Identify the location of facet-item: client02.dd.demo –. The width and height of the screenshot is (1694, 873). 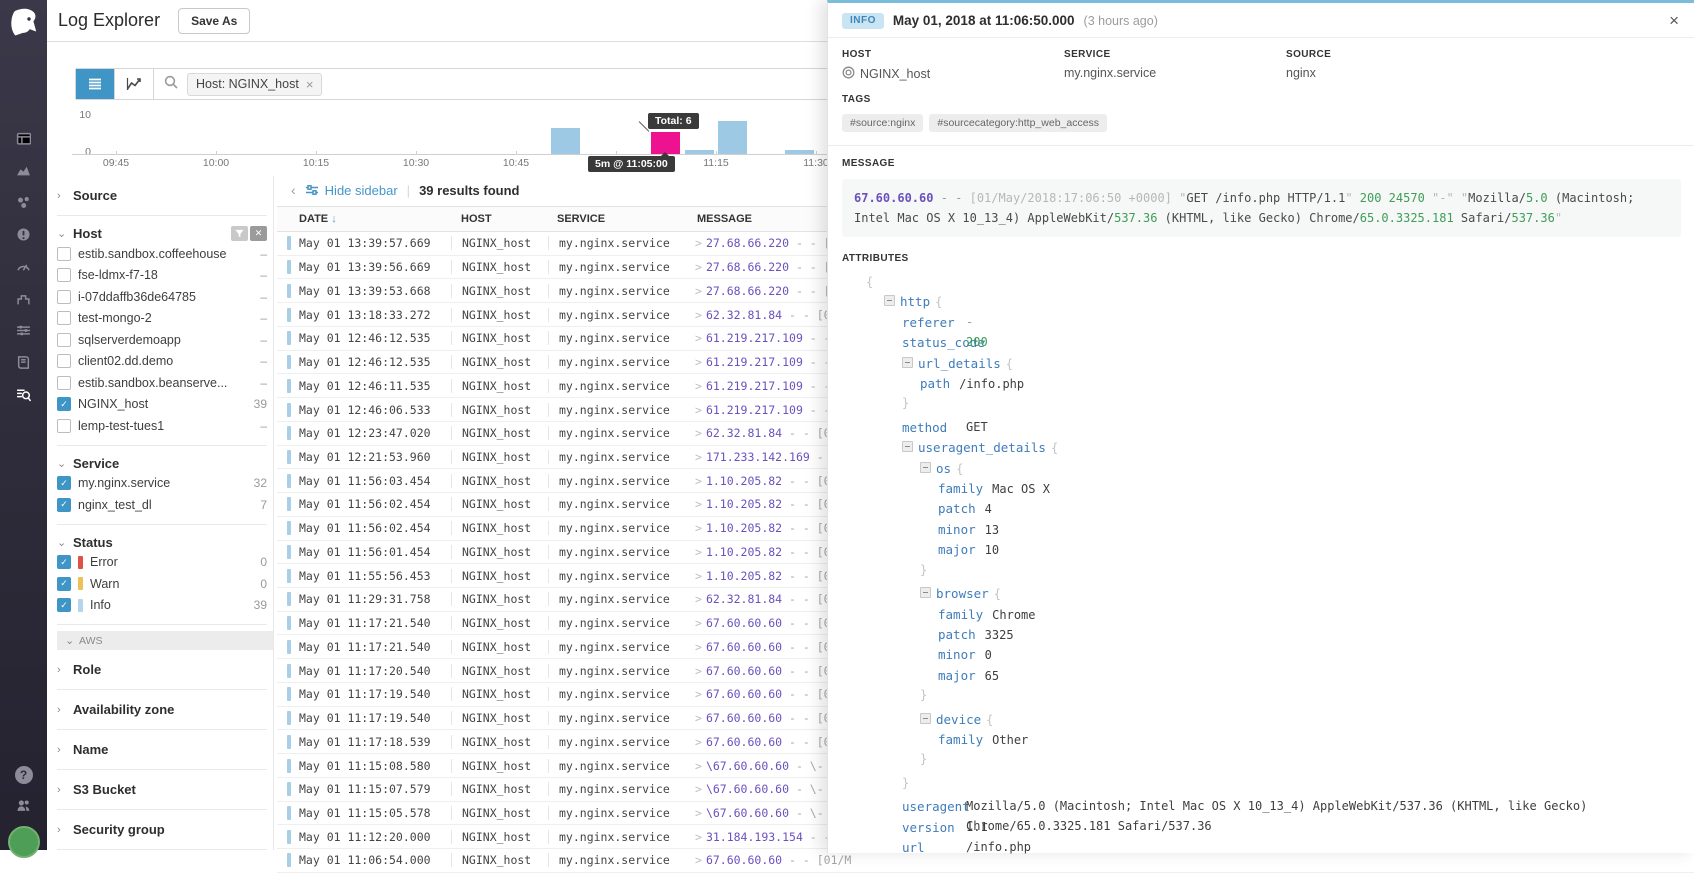
(162, 362).